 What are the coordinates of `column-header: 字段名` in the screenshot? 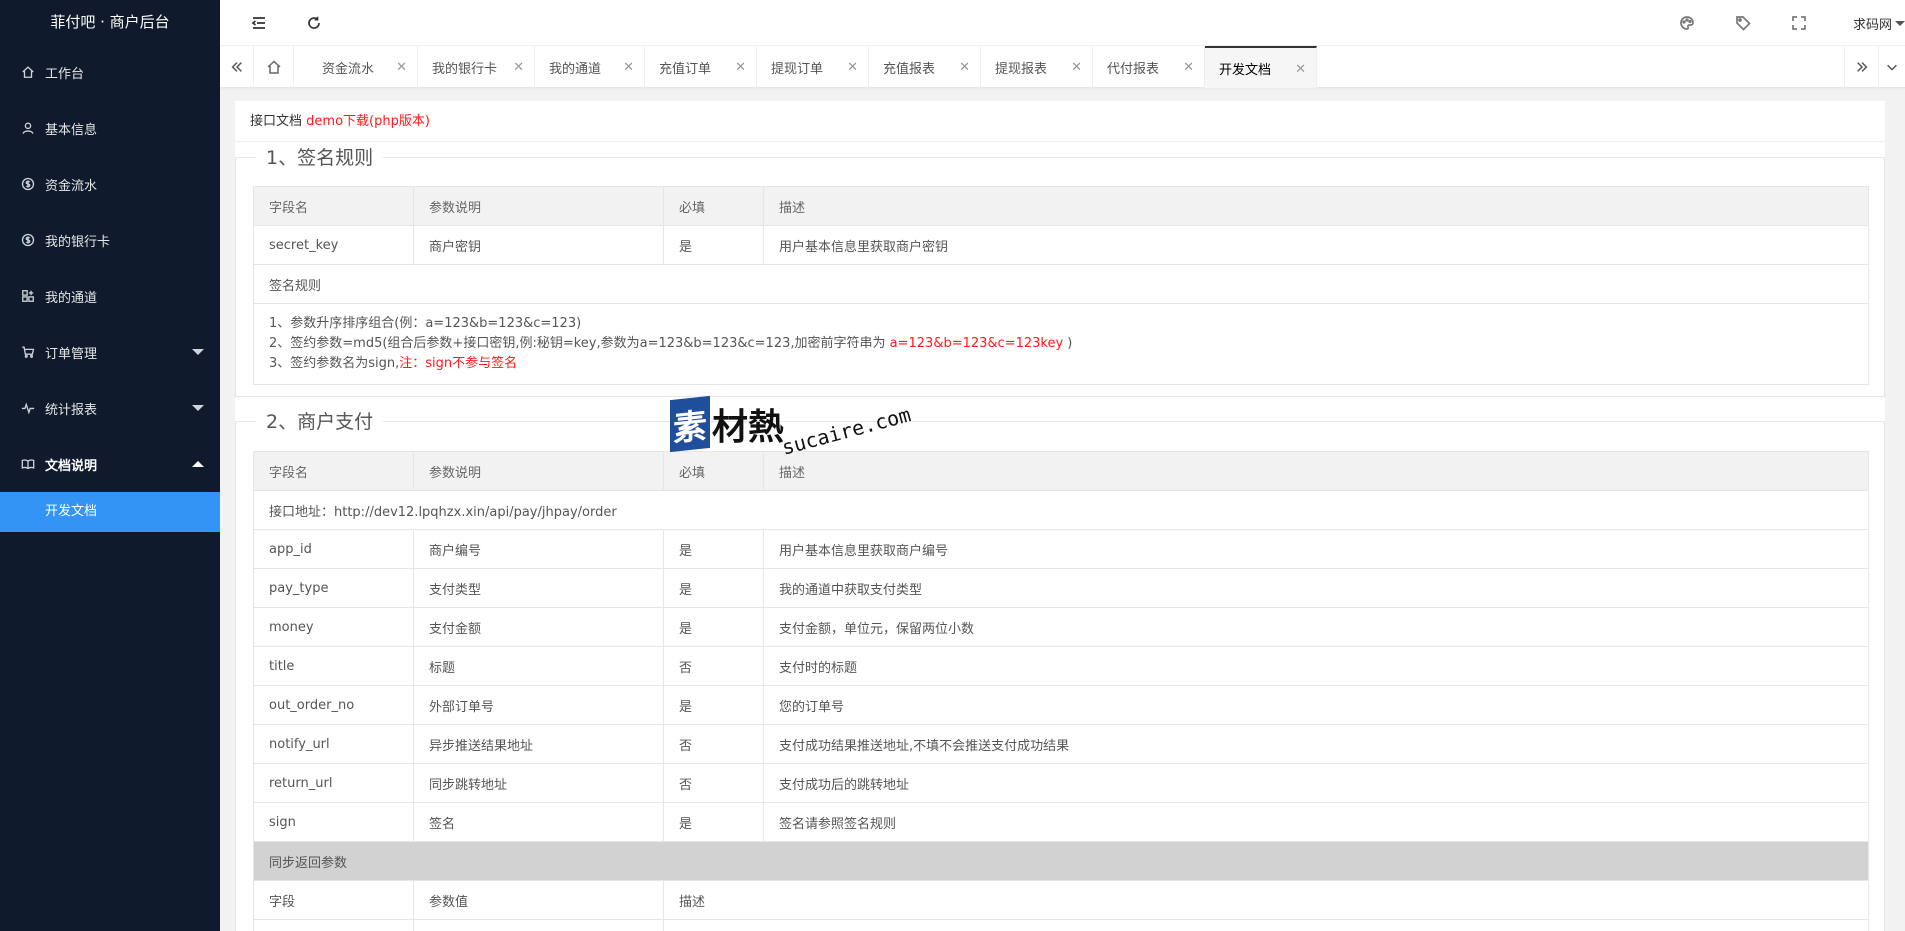 It's located at (333, 206).